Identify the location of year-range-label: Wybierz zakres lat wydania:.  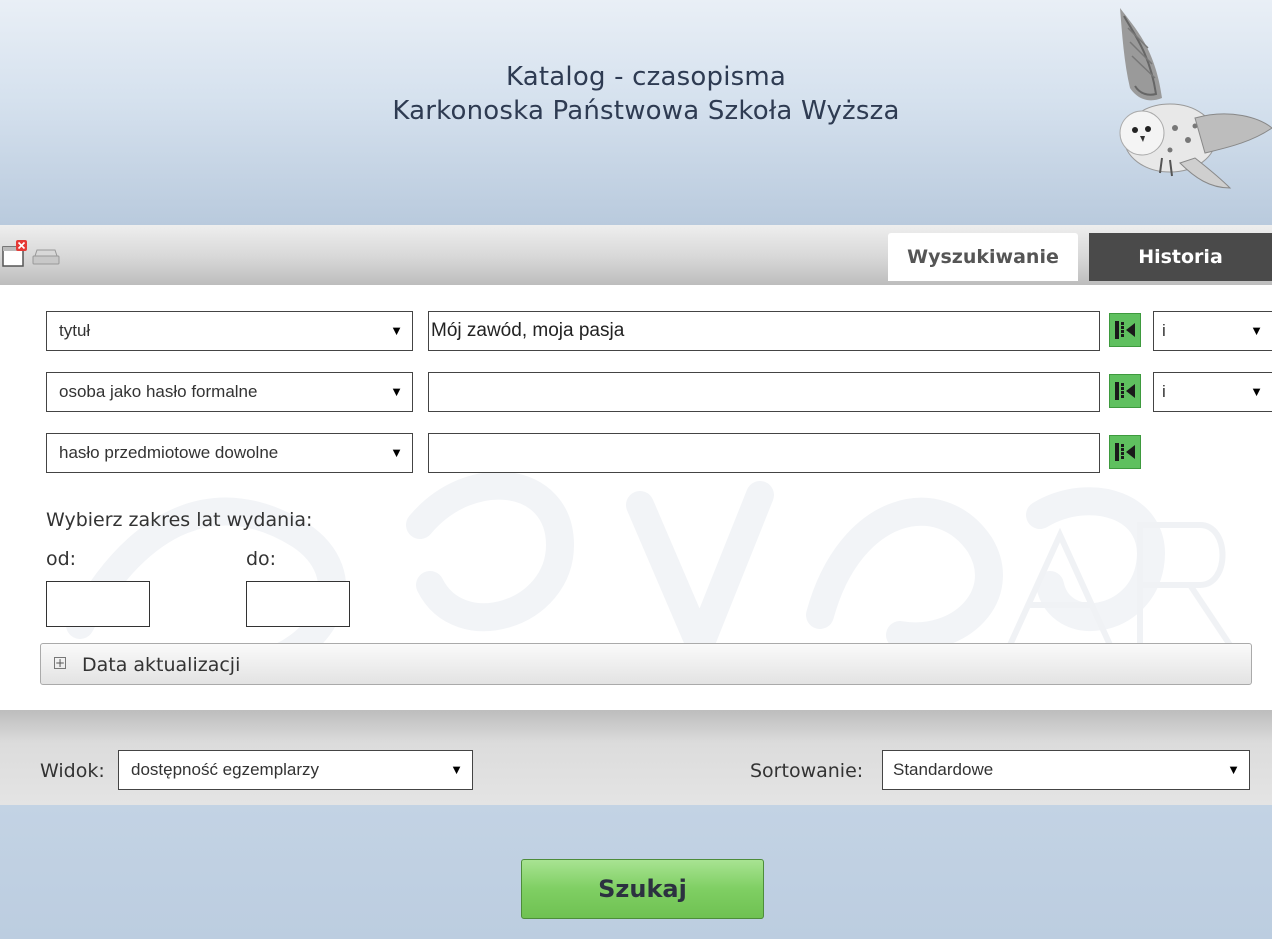
(179, 520).